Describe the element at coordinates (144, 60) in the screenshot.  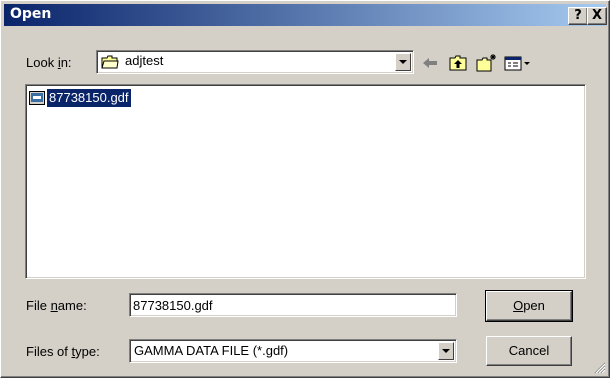
I see `look-in-value: adjtest` at that location.